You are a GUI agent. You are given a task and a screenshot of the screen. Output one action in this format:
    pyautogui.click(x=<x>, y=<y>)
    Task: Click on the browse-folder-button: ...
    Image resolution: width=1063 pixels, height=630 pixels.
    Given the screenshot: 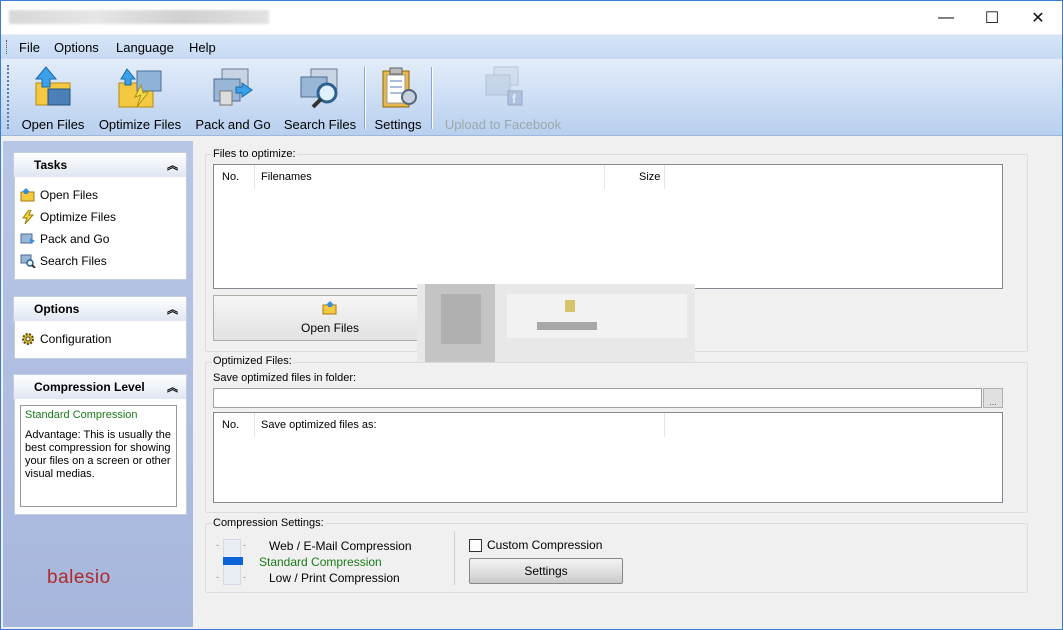 What is the action you would take?
    pyautogui.click(x=993, y=398)
    